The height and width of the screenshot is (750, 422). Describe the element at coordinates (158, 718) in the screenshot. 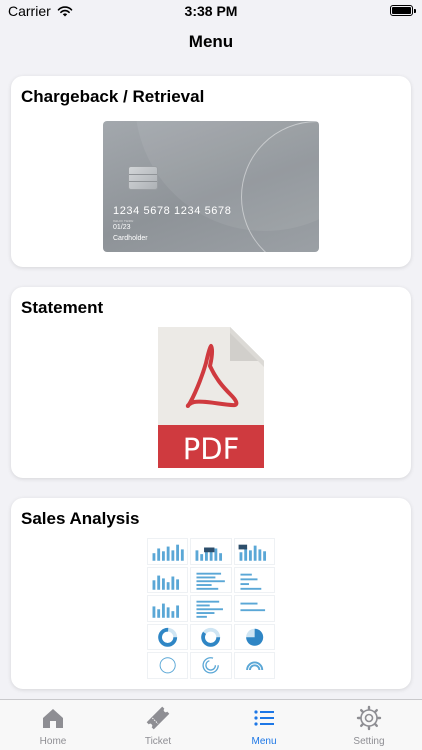

I see `ticket-icon` at that location.